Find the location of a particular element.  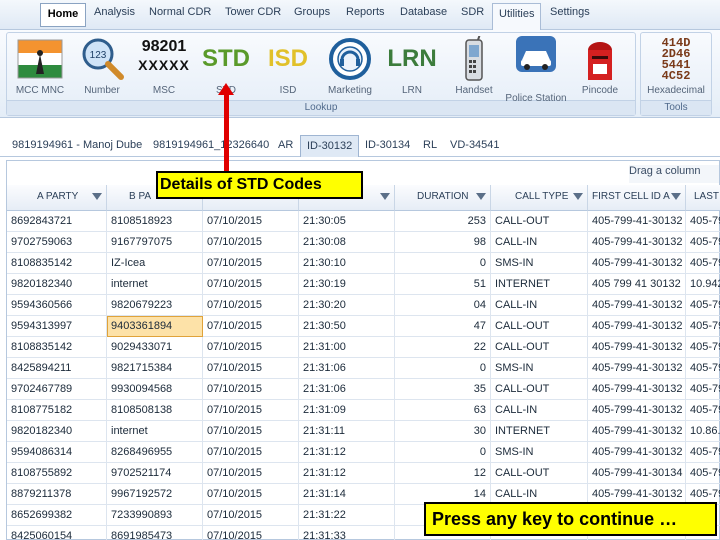

cell-time: 21:31:06 is located at coordinates (347, 368).